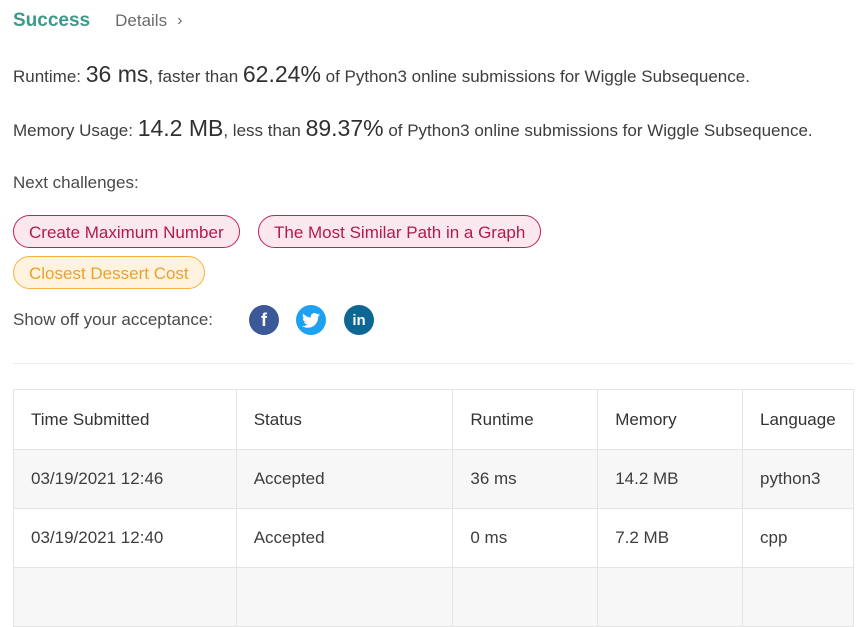 The image size is (868, 627). I want to click on runtime-cell: 0 ms, so click(525, 538).